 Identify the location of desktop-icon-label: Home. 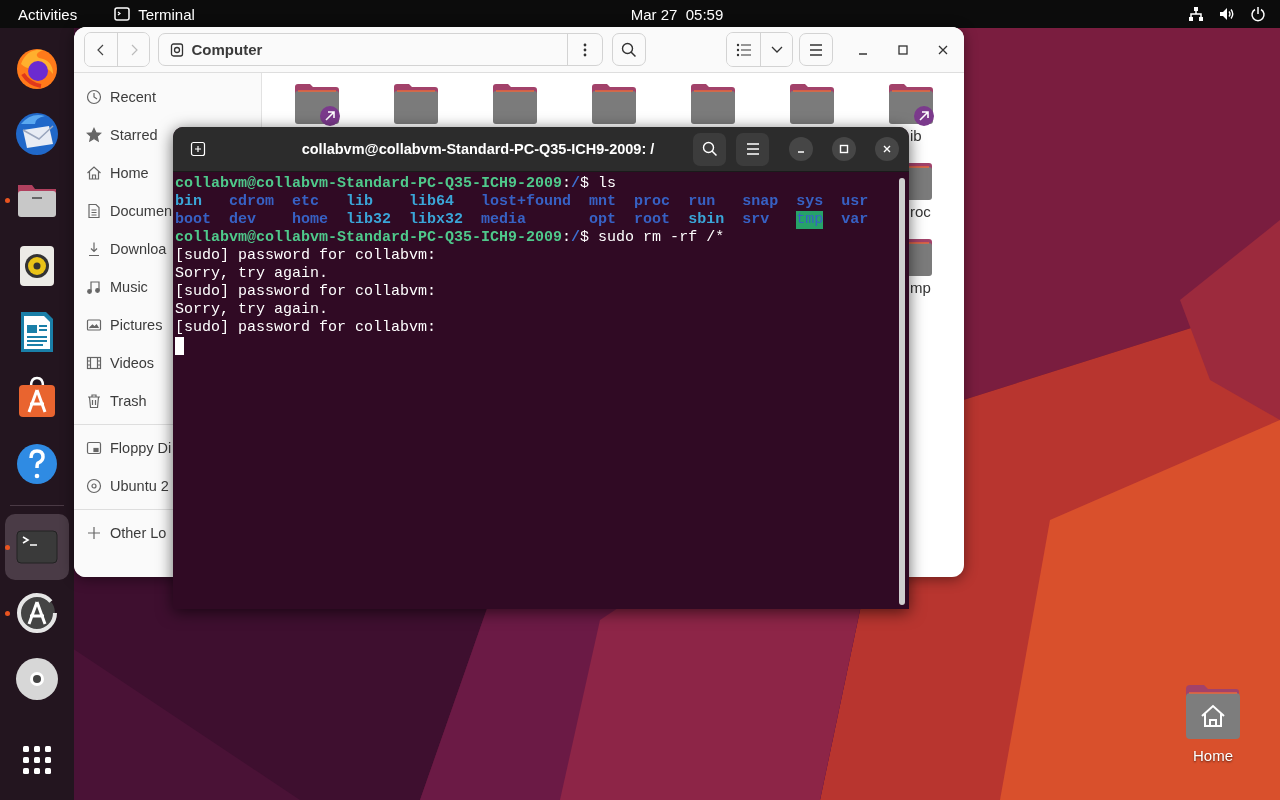
(1213, 755).